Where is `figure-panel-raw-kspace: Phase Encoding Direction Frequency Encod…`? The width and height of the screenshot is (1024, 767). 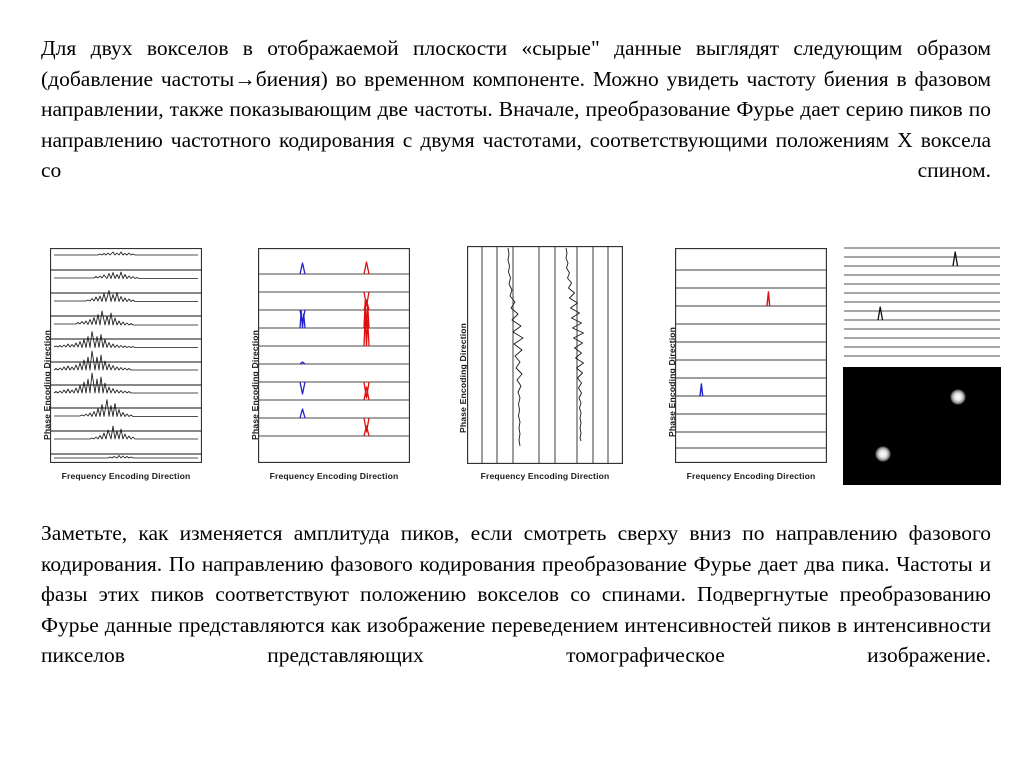 figure-panel-raw-kspace: Phase Encoding Direction Frequency Encod… is located at coordinates (119, 368).